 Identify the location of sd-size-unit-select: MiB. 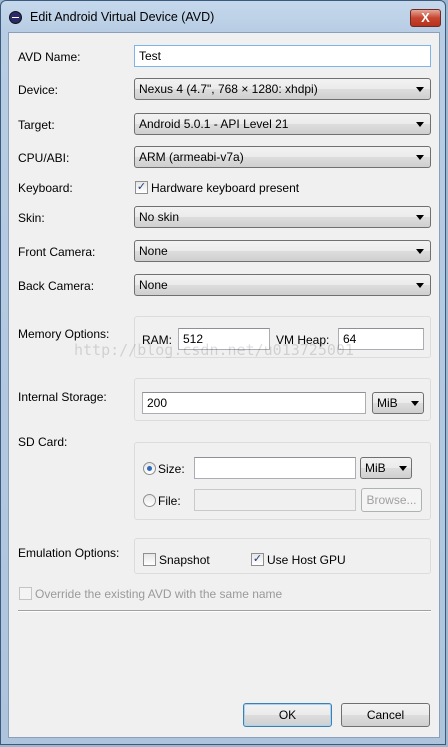
(386, 468).